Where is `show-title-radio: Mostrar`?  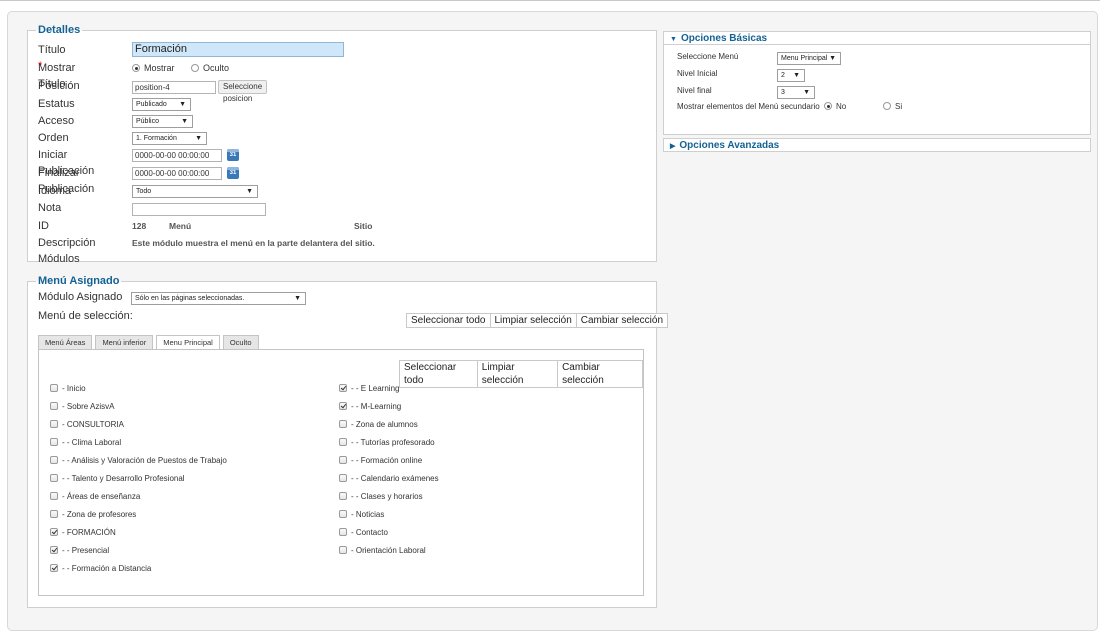 show-title-radio: Mostrar is located at coordinates (153, 68).